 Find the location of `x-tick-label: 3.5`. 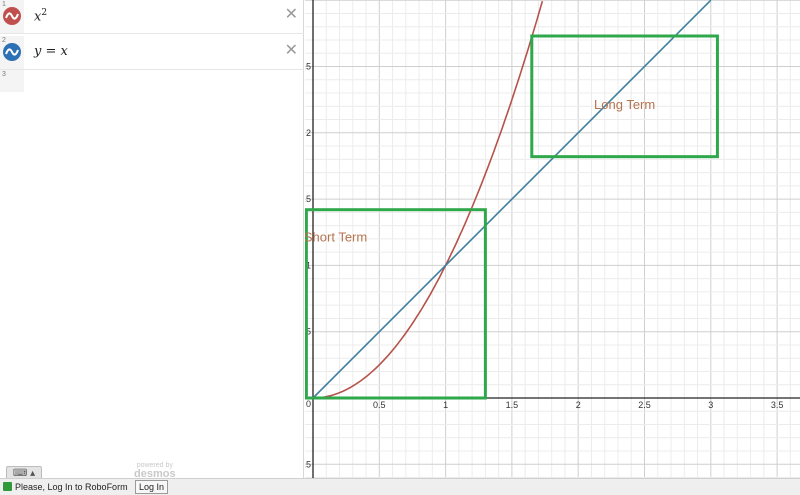

x-tick-label: 3.5 is located at coordinates (777, 405).